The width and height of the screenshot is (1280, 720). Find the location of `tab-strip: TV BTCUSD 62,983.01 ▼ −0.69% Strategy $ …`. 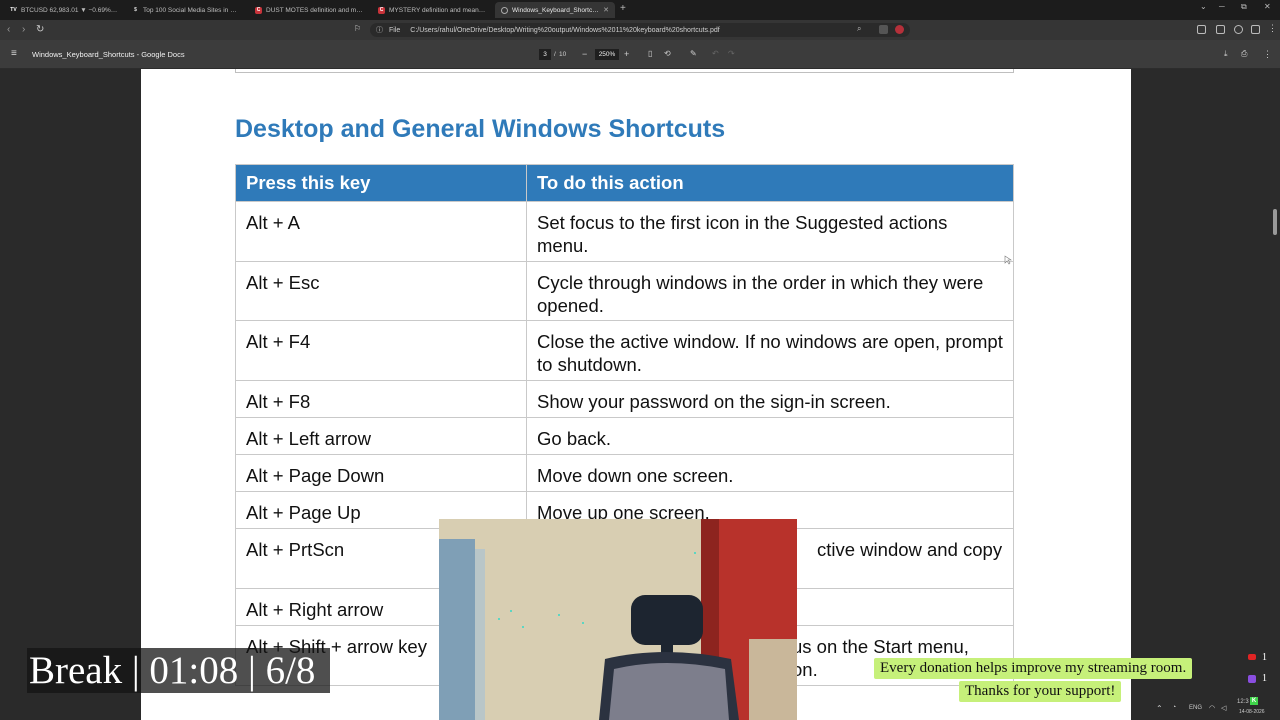

tab-strip: TV BTCUSD 62,983.01 ▼ −0.69% Strategy $ … is located at coordinates (640, 10).